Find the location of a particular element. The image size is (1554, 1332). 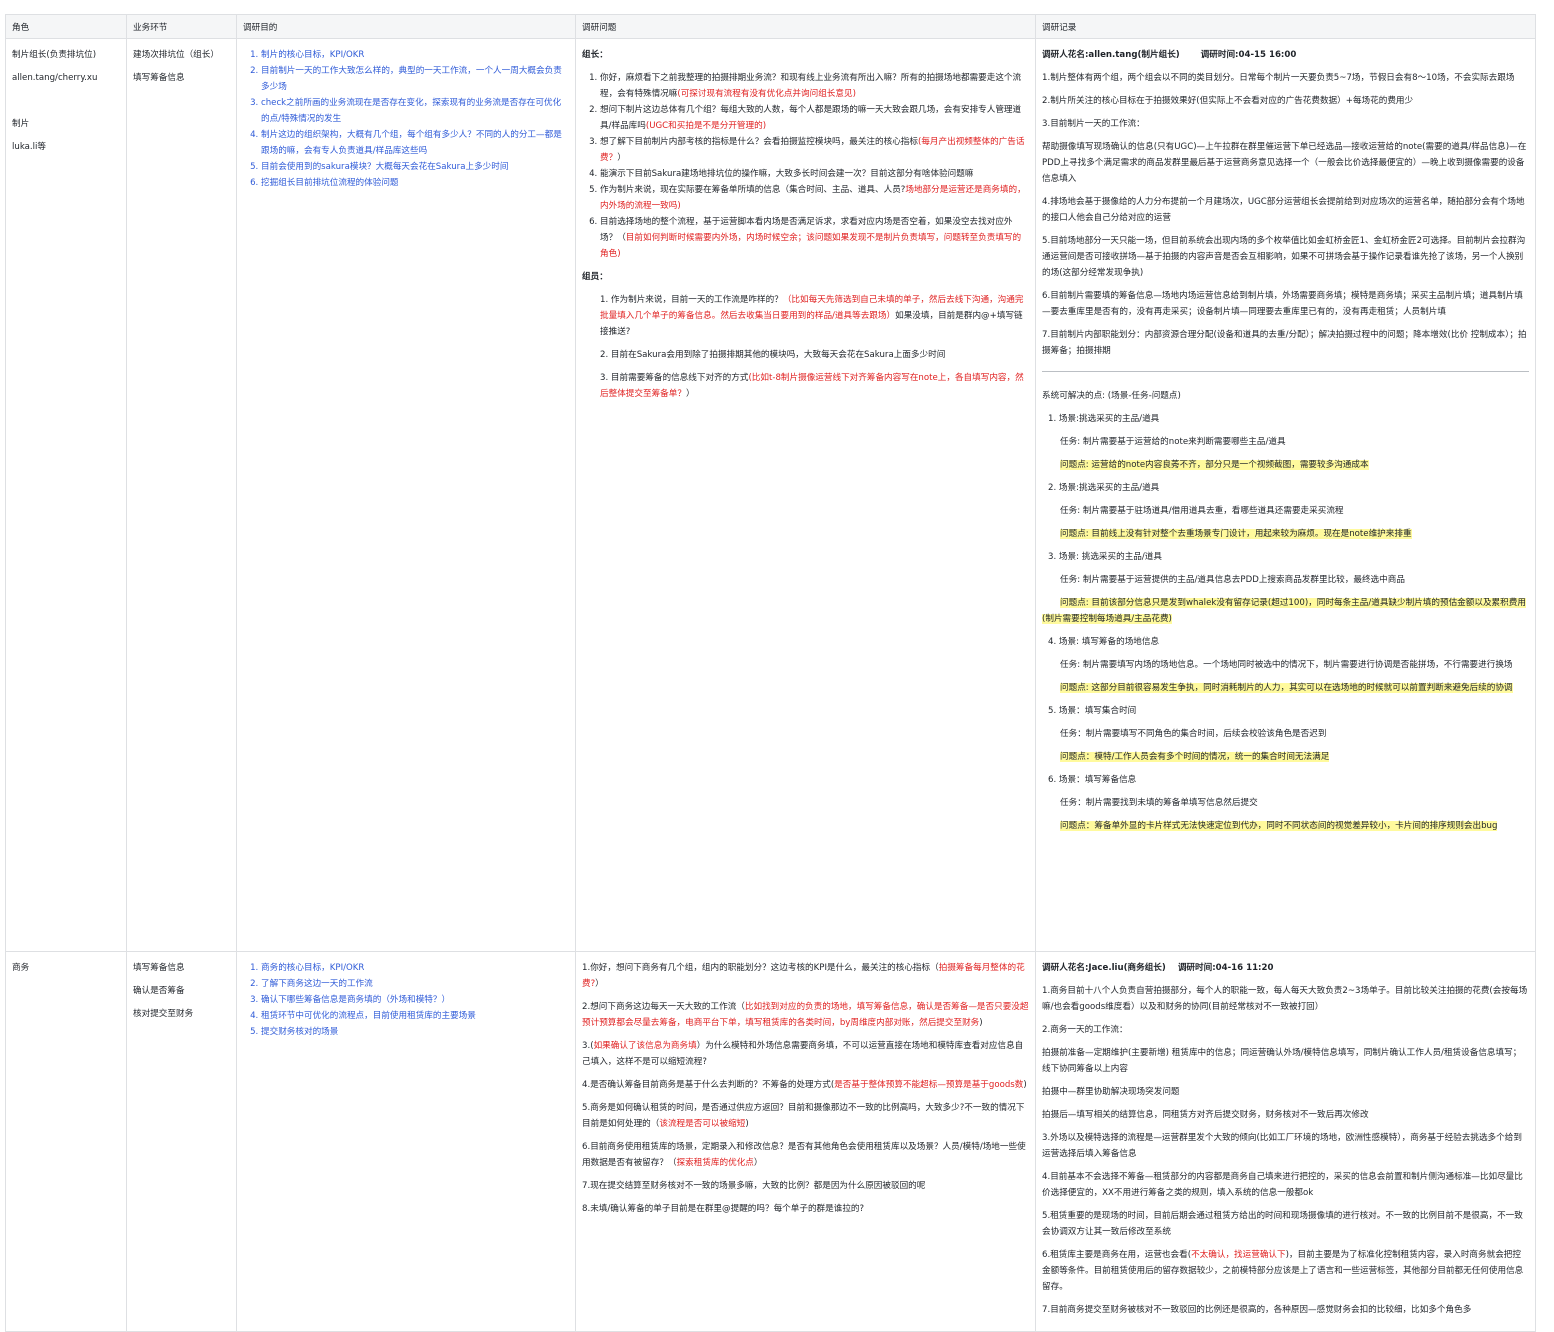

goal-item: 挖掘组长目前排坑位流程的体验问题 is located at coordinates (415, 183).